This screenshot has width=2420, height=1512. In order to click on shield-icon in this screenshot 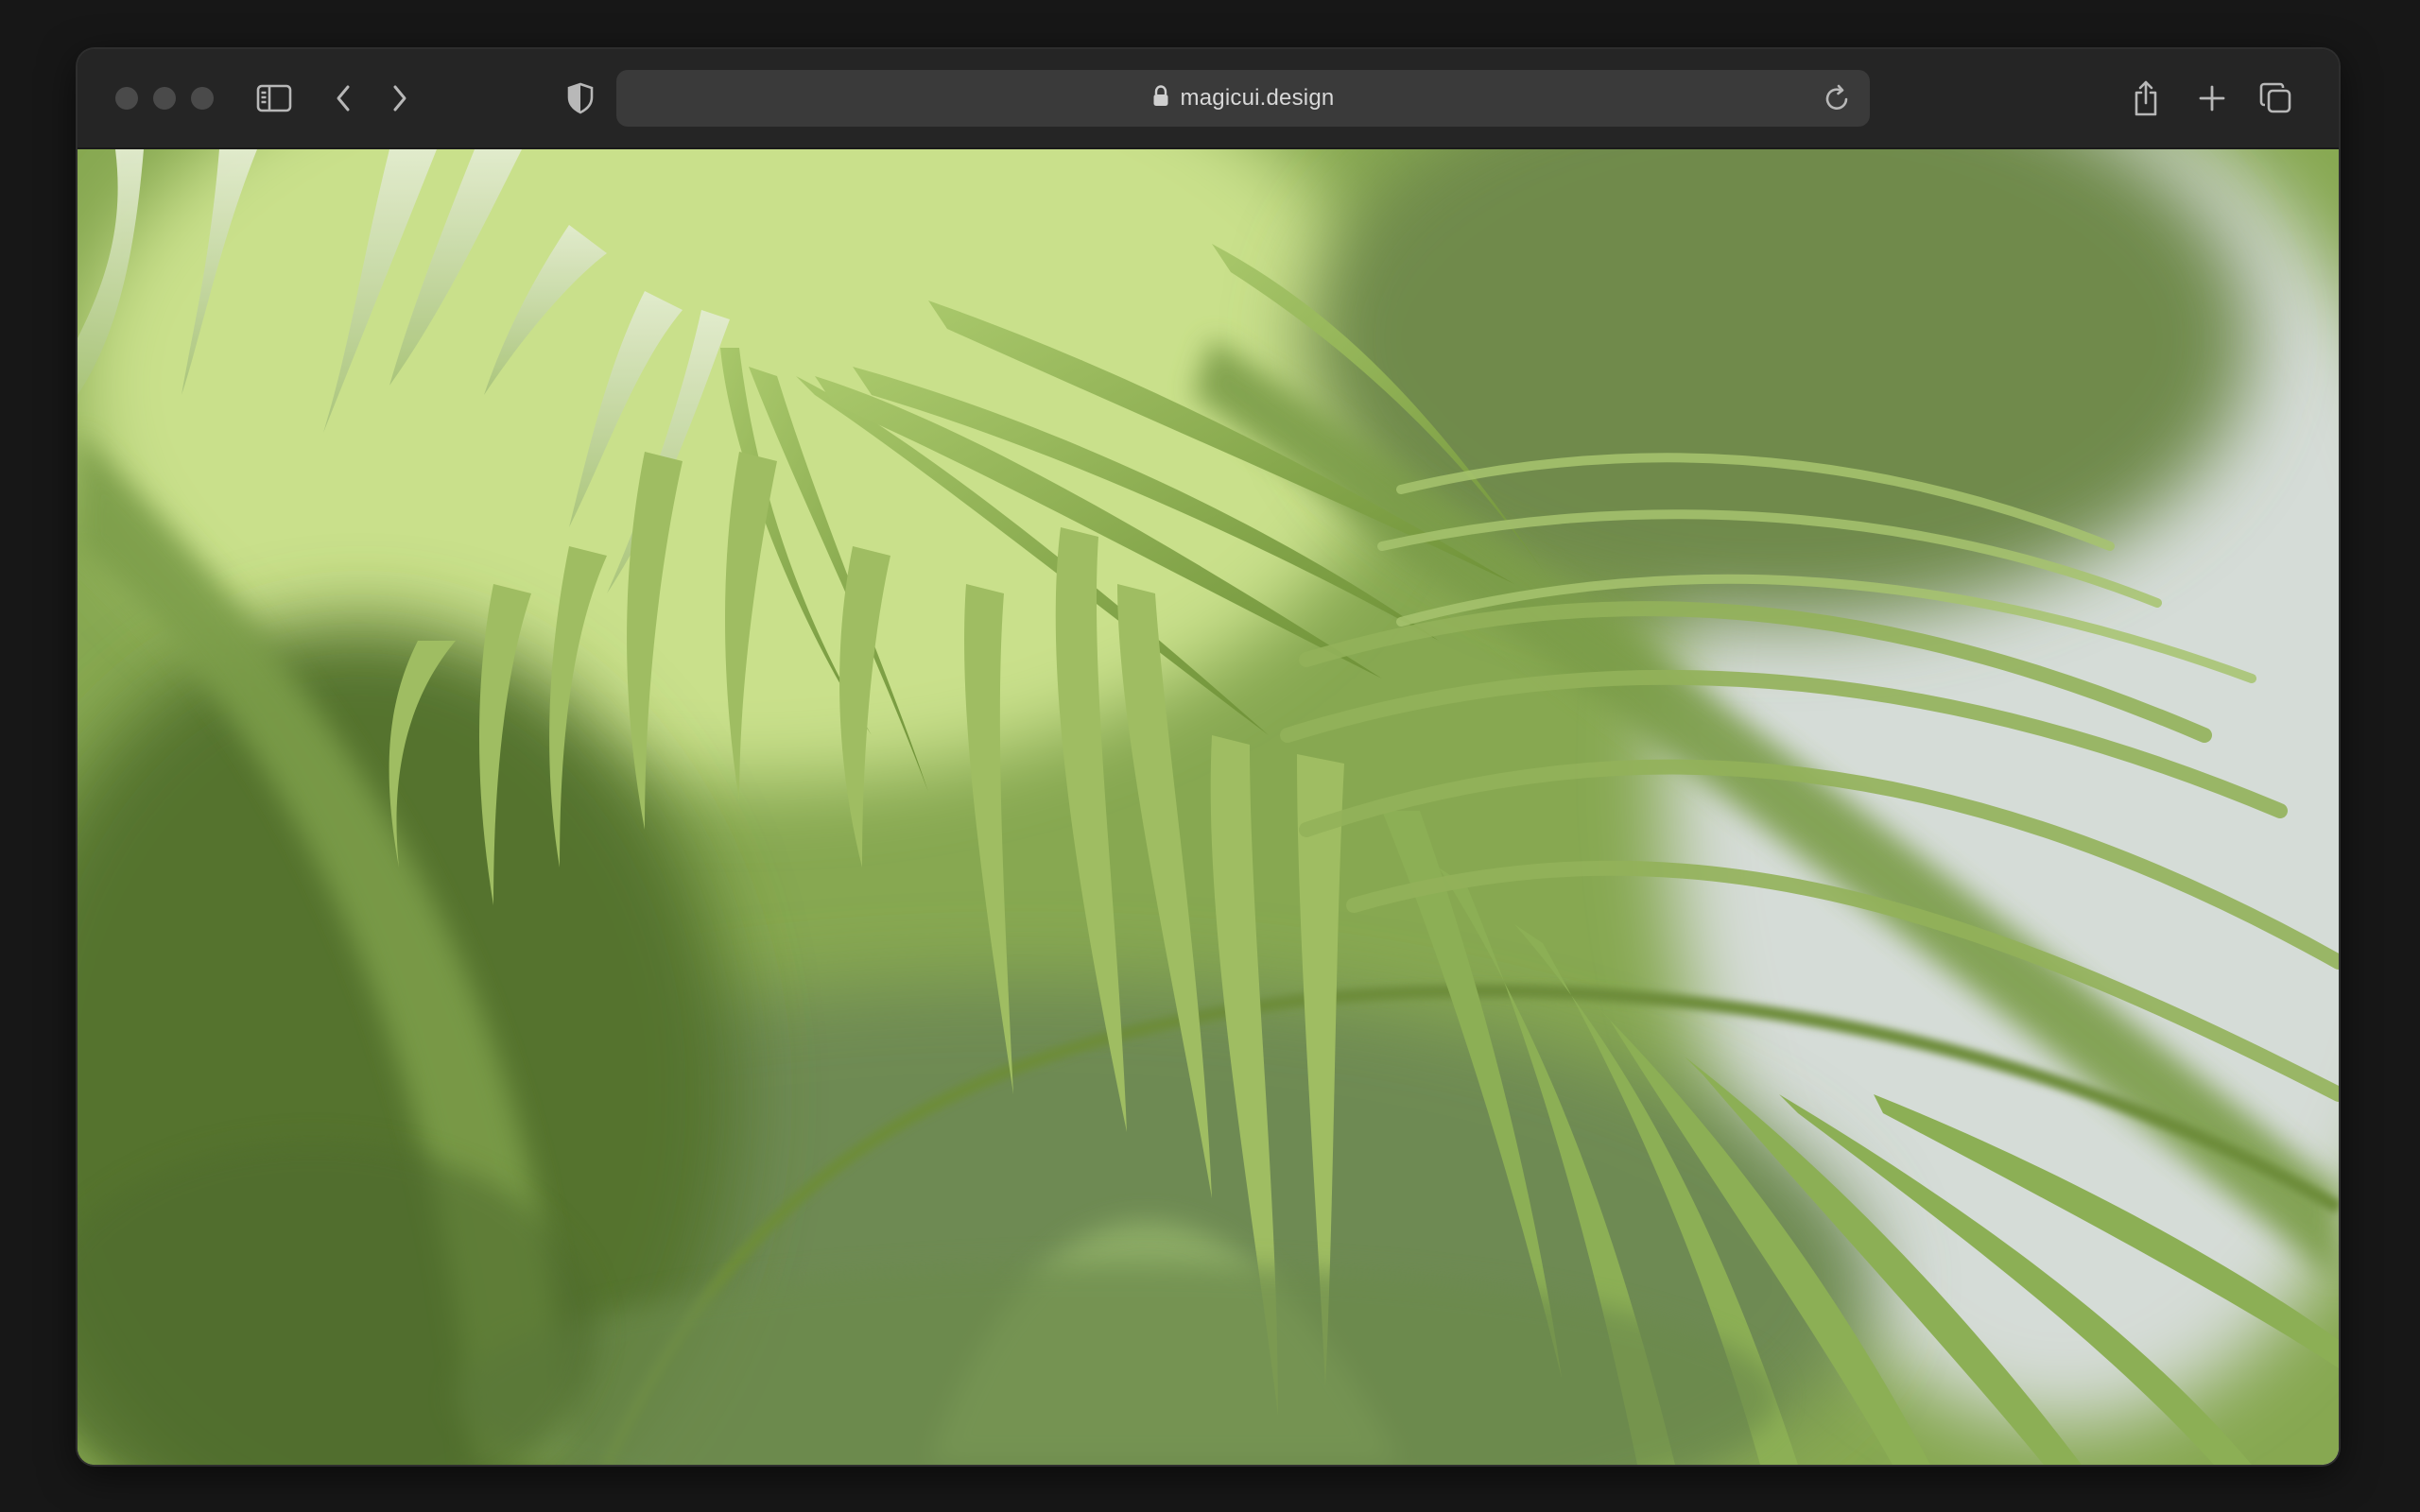, I will do `click(580, 98)`.